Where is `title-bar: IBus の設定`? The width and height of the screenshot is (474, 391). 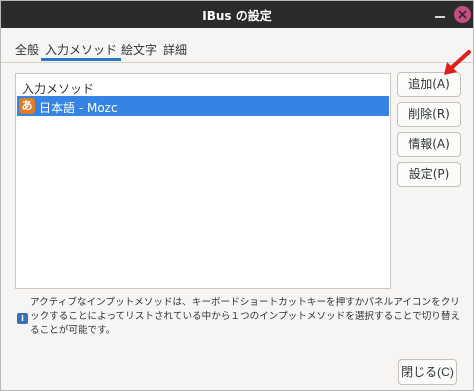
title-bar: IBus の設定 is located at coordinates (237, 14).